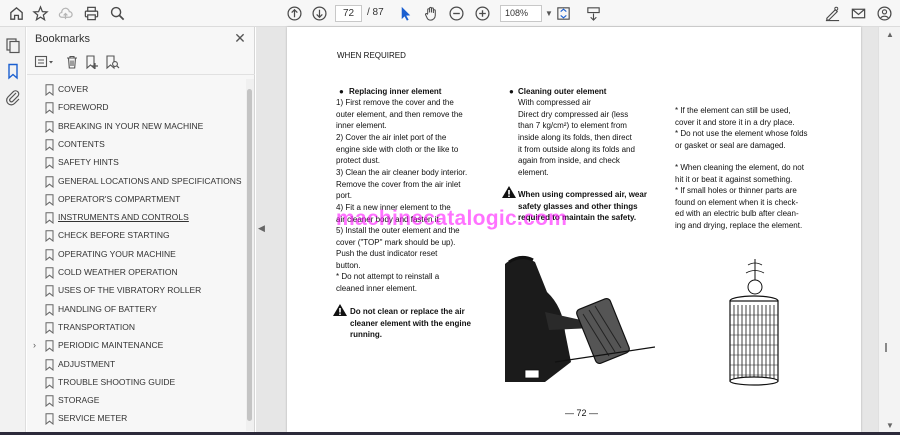  What do you see at coordinates (739, 225) in the screenshot?
I see `col3-line: ing and drying, replace the element.` at bounding box center [739, 225].